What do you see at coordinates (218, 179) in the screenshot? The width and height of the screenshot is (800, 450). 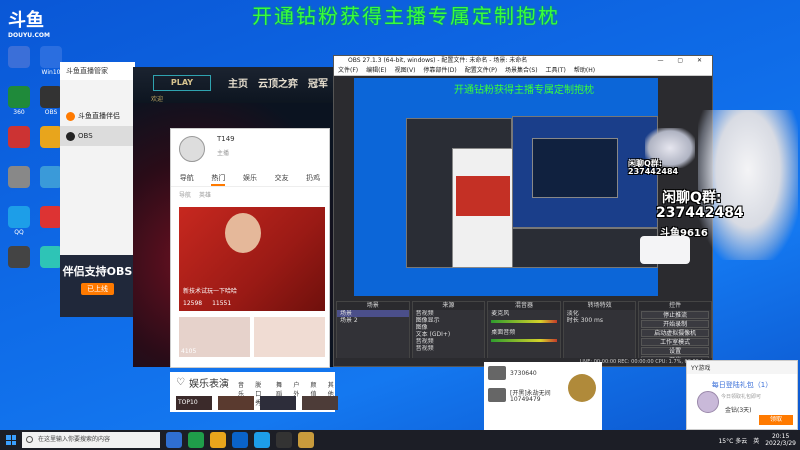 I see `tab-hot: 热门` at bounding box center [218, 179].